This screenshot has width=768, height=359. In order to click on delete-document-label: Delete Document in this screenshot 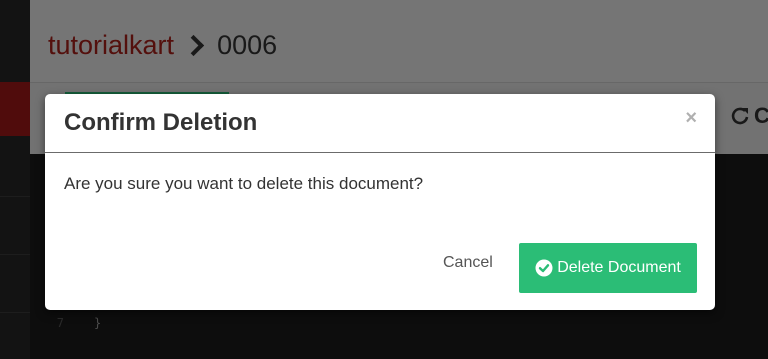, I will do `click(619, 267)`.